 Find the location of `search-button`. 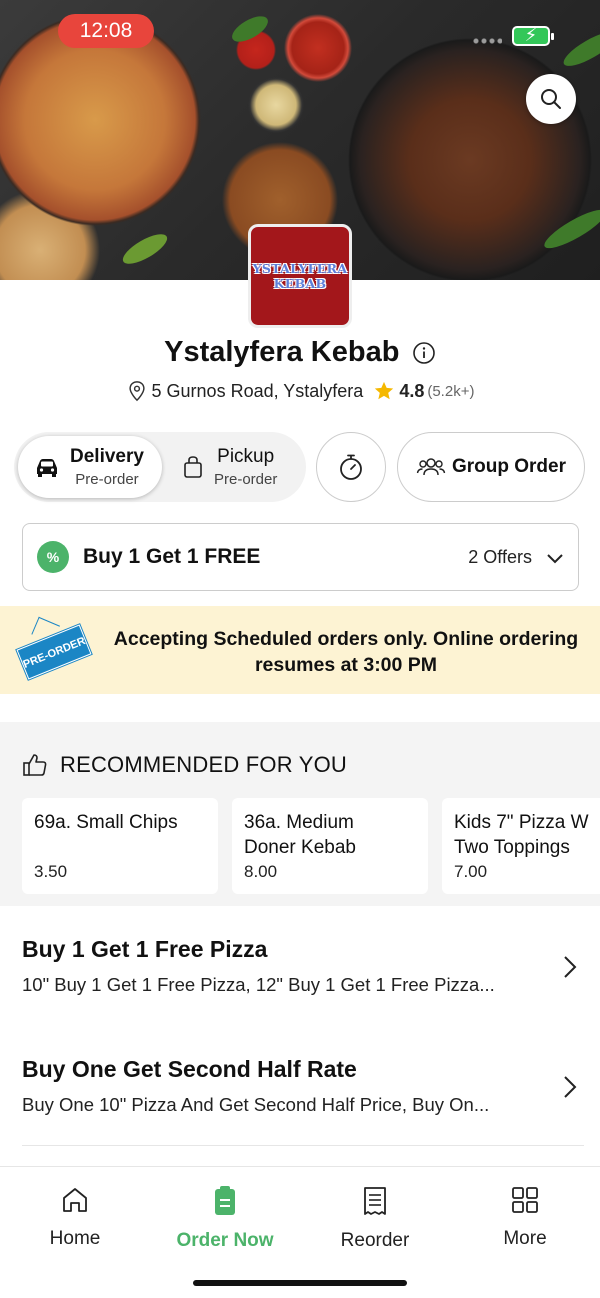

search-button is located at coordinates (551, 99).